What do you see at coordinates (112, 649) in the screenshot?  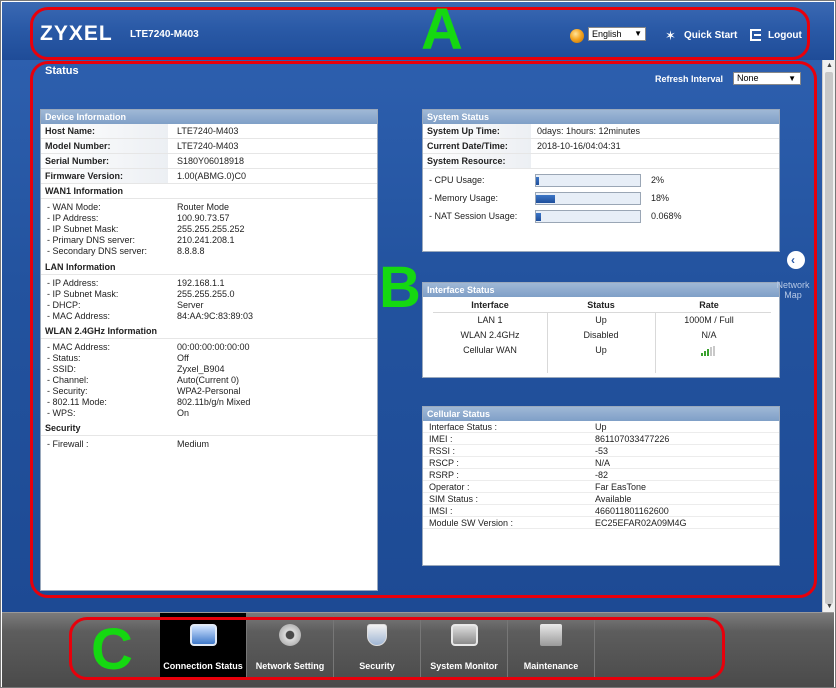 I see `annotation-letter-c: C` at bounding box center [112, 649].